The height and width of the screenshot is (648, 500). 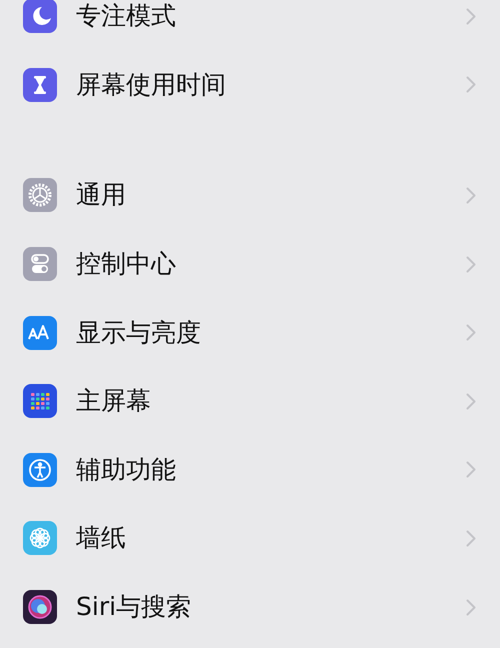 I want to click on setting-label: 通用, so click(x=101, y=195).